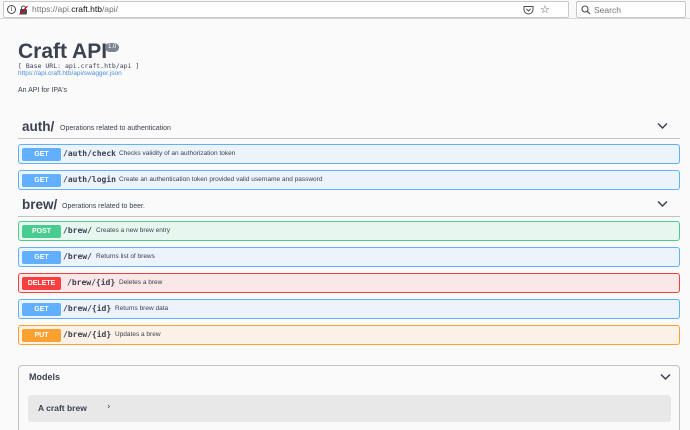  Describe the element at coordinates (349, 408) in the screenshot. I see `model-item: A craft brew ›` at that location.